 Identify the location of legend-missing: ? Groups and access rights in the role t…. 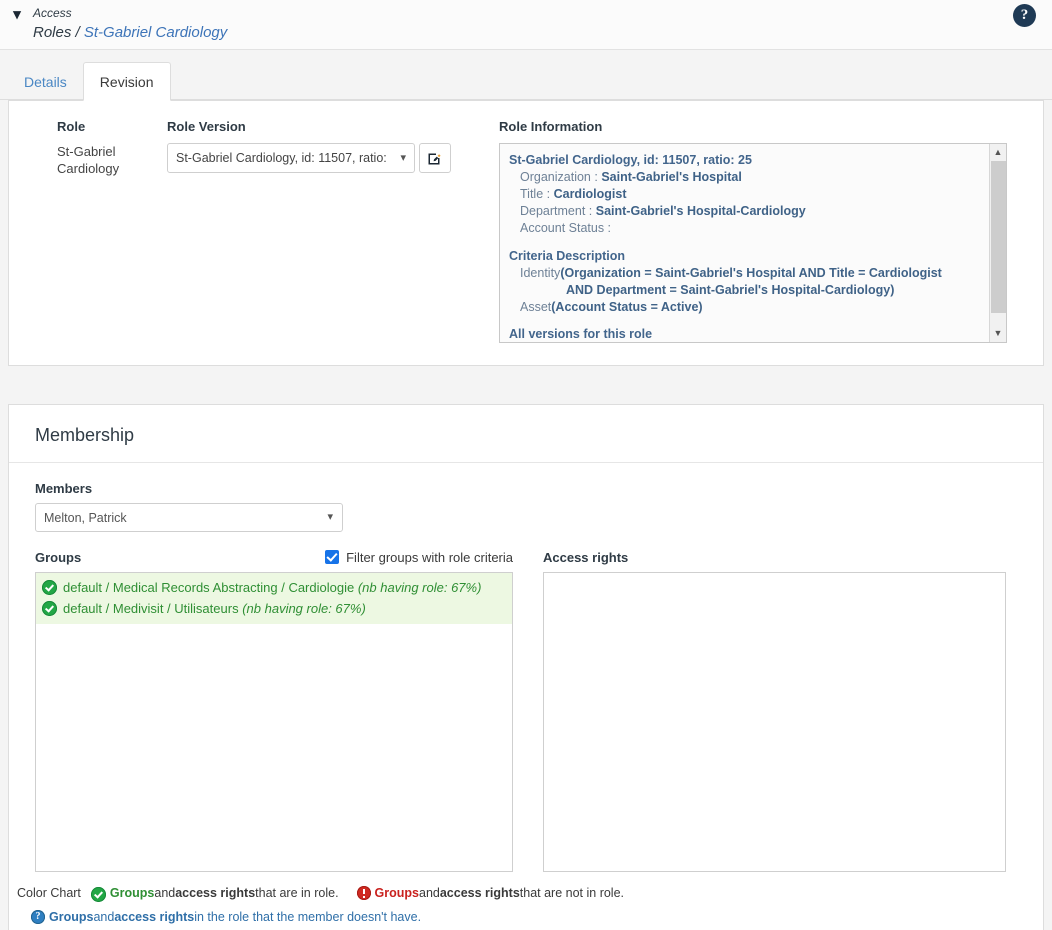
(226, 917).